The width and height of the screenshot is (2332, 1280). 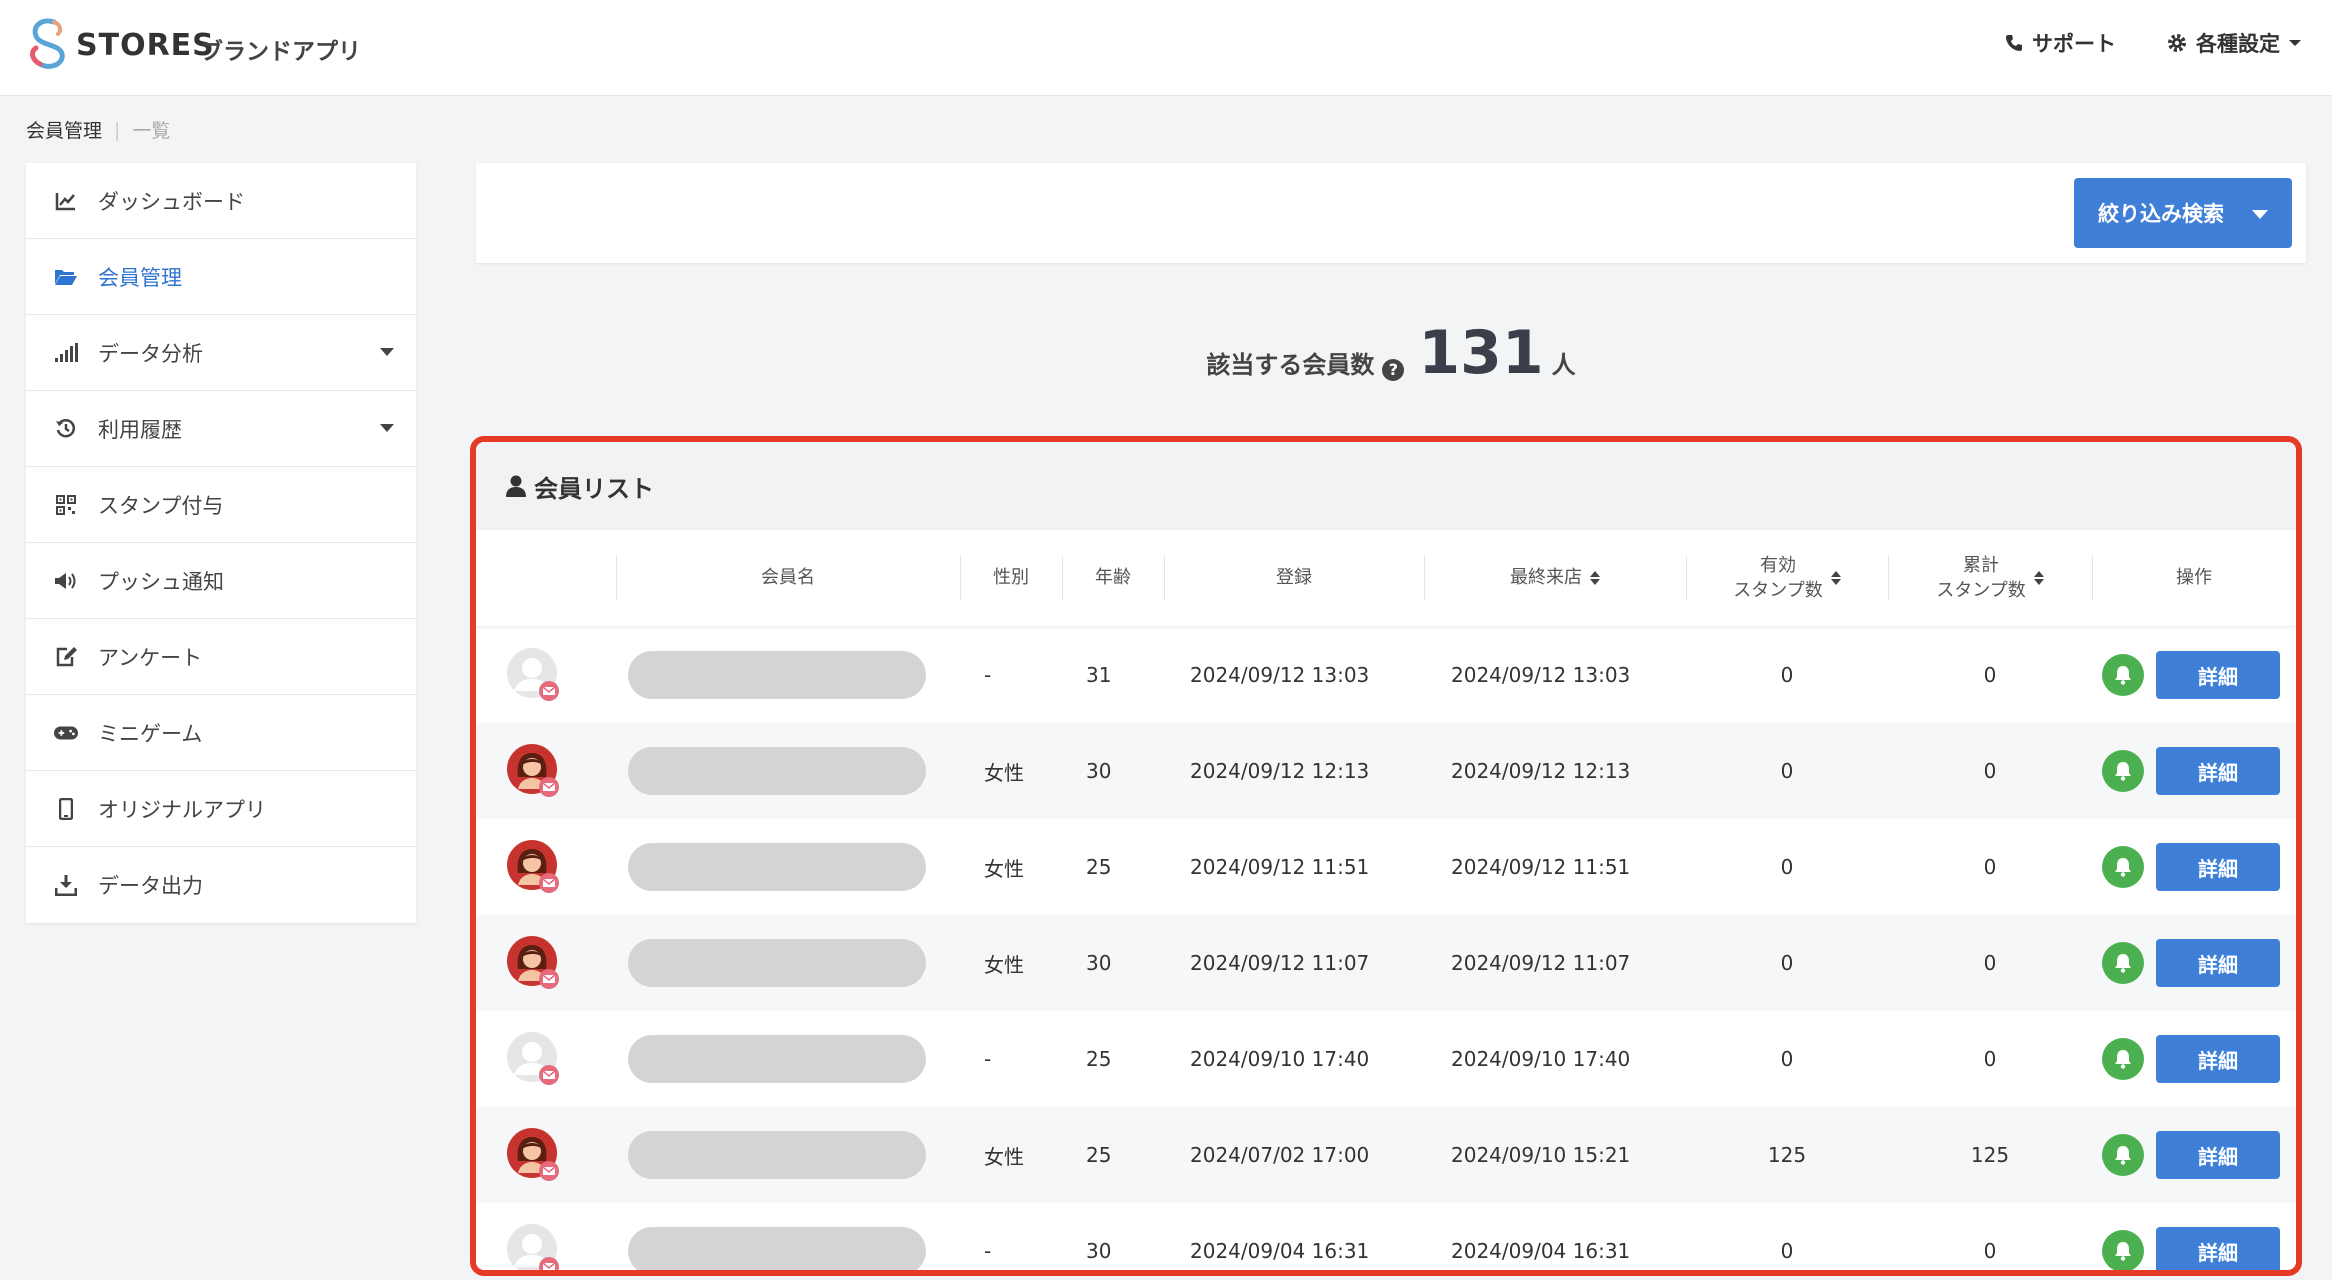 What do you see at coordinates (221, 277) in the screenshot?
I see `sidebar-item-members: 会員管理` at bounding box center [221, 277].